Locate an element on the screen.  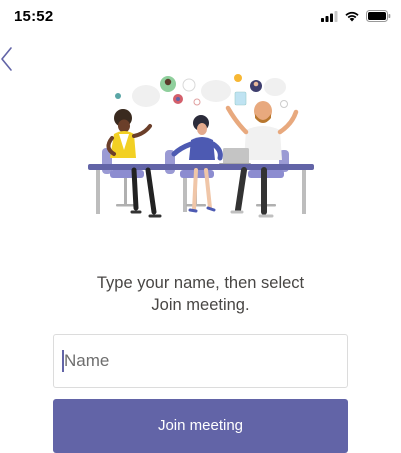
cellular-signal-icon is located at coordinates (329, 16).